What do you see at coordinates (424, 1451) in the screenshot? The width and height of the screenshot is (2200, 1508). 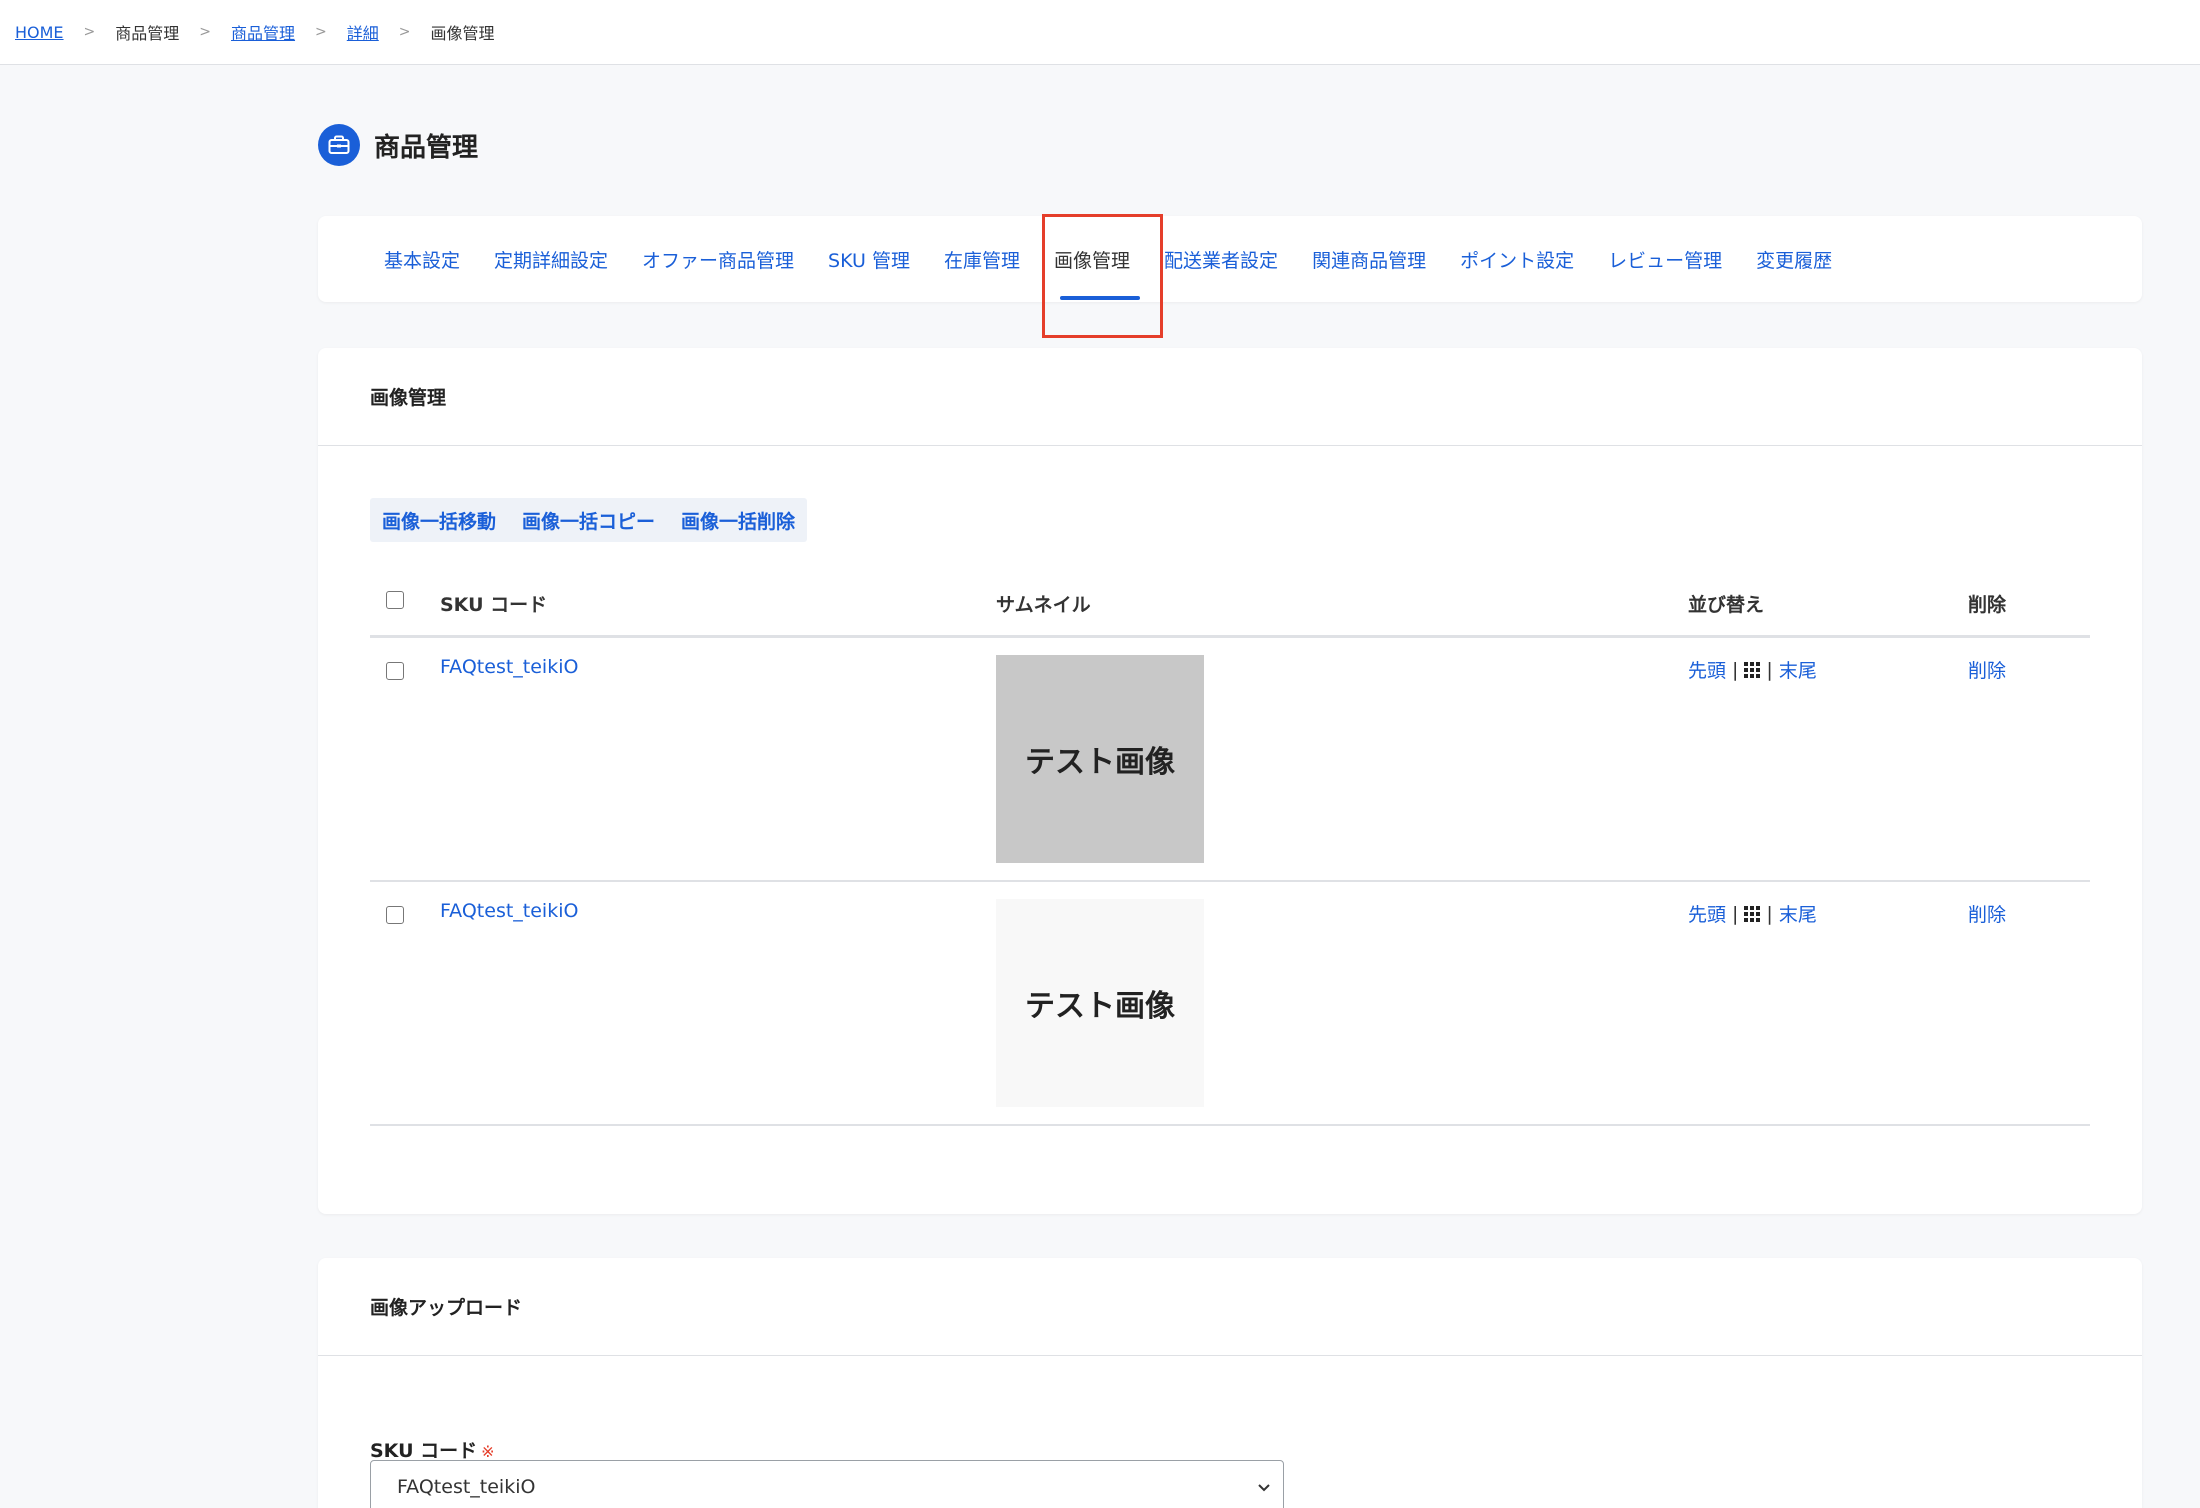 I see `sku-label-text: SKU コード` at bounding box center [424, 1451].